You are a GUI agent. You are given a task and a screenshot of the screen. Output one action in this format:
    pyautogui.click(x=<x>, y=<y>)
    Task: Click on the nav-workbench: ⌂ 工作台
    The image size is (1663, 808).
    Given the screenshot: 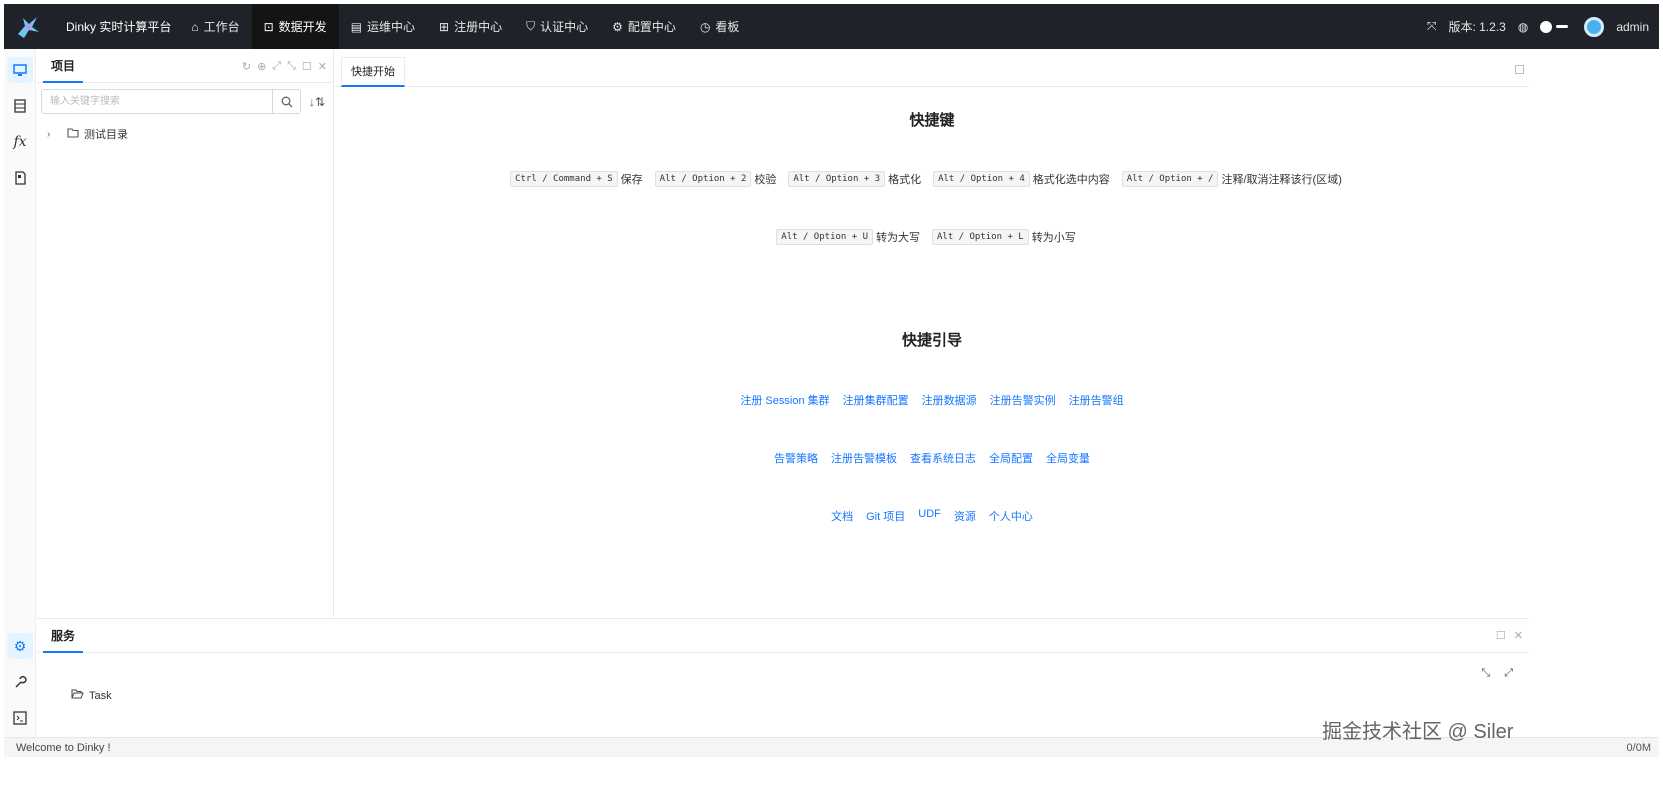 What is the action you would take?
    pyautogui.click(x=215, y=26)
    